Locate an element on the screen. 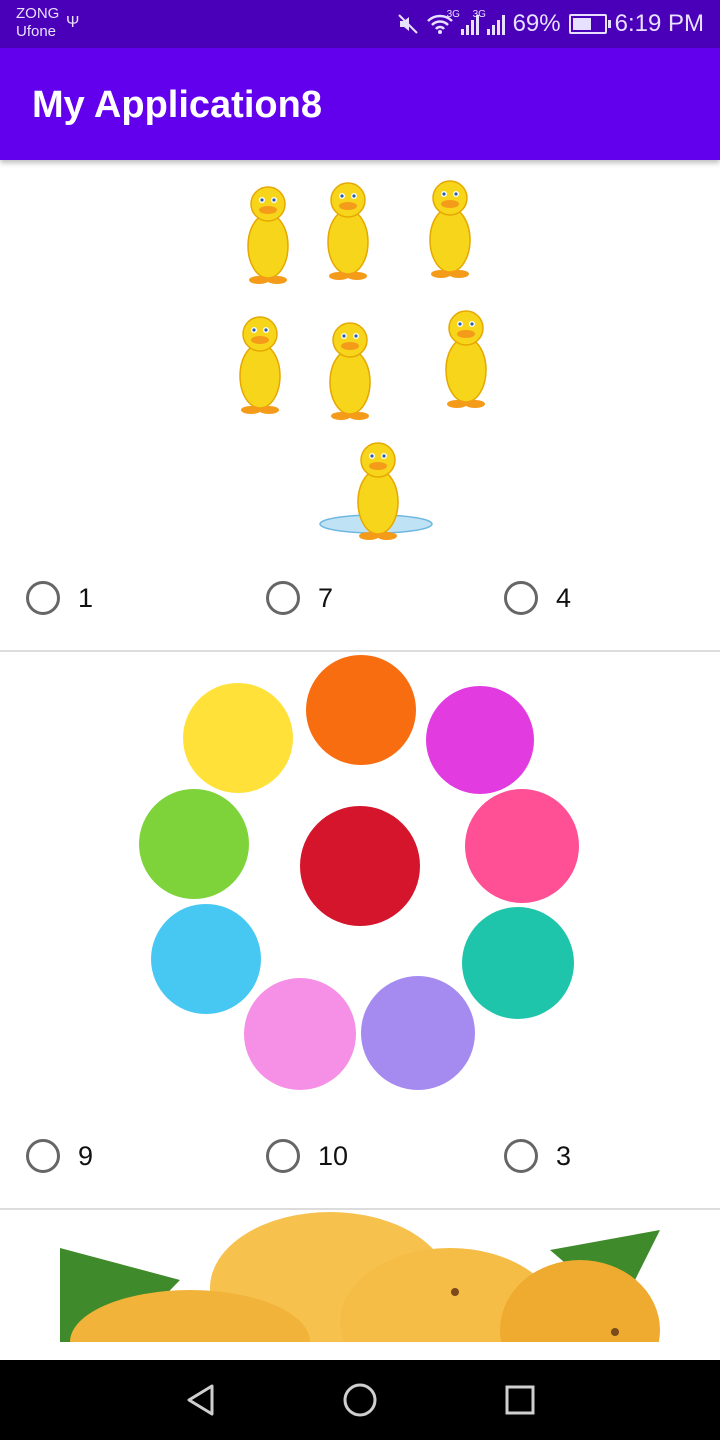 The height and width of the screenshot is (1440, 720). back-icon is located at coordinates (200, 1400).